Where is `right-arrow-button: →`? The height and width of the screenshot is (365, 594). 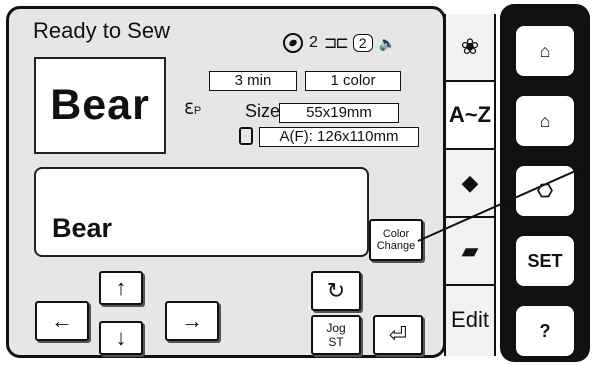
right-arrow-button: → is located at coordinates (192, 321).